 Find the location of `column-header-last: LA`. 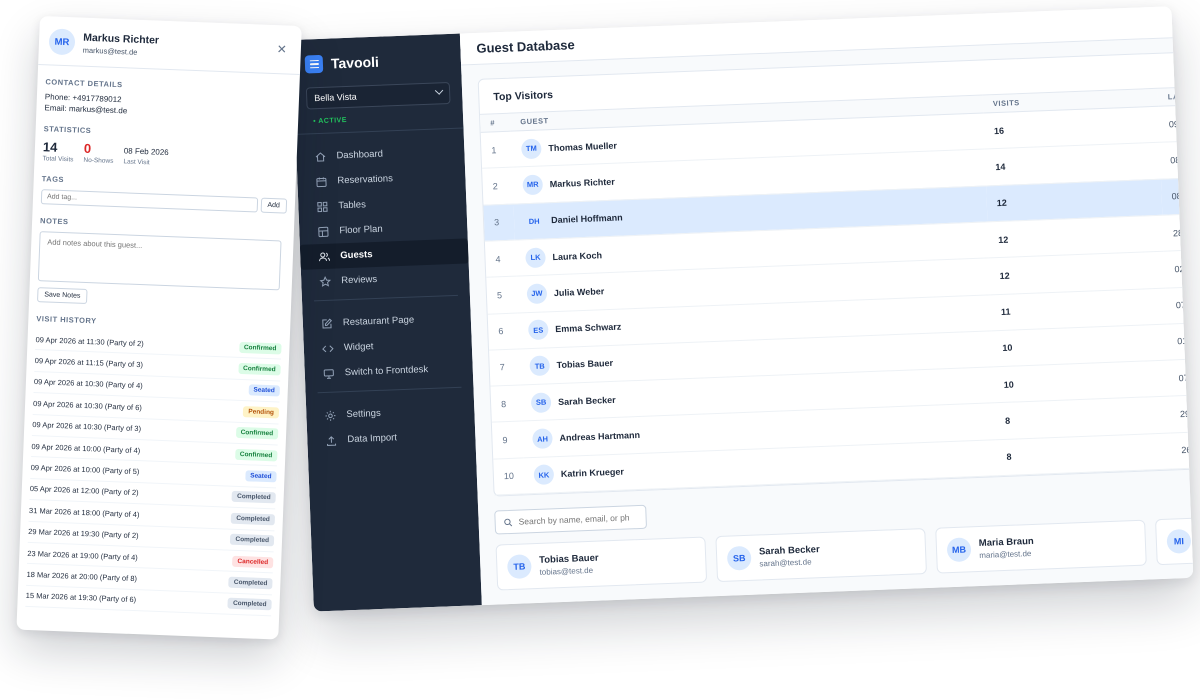

column-header-last: LA is located at coordinates (1175, 96).